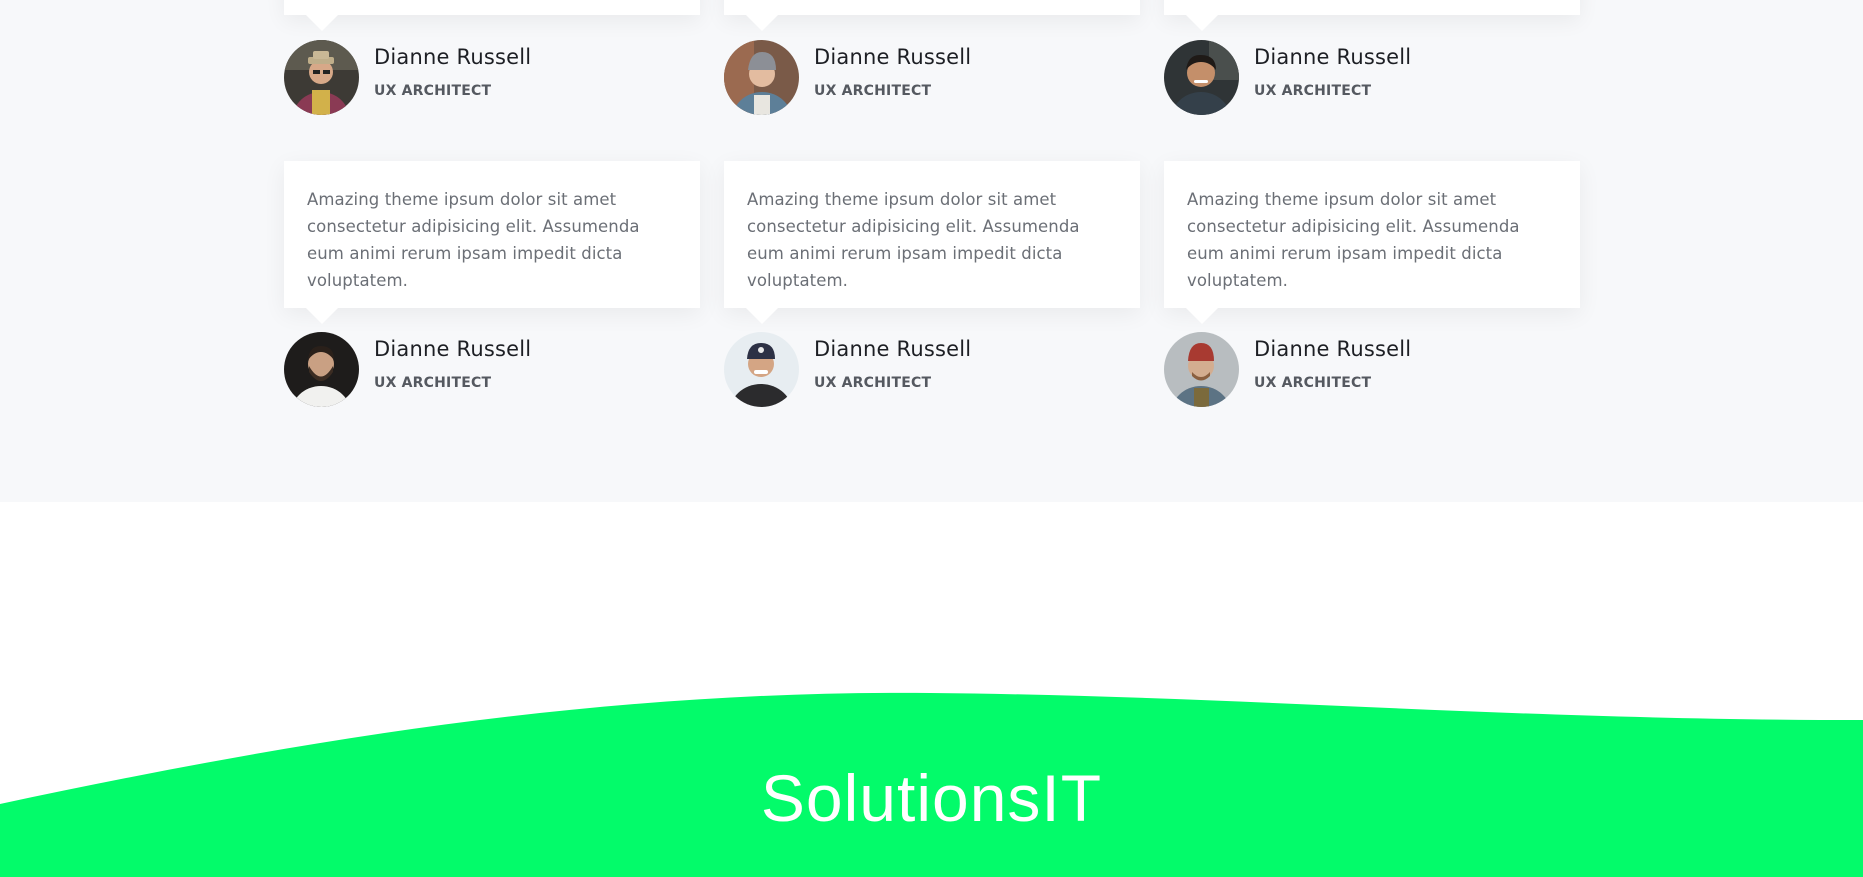  What do you see at coordinates (321, 77) in the screenshot?
I see `avatar-man-hat-scarf-icon` at bounding box center [321, 77].